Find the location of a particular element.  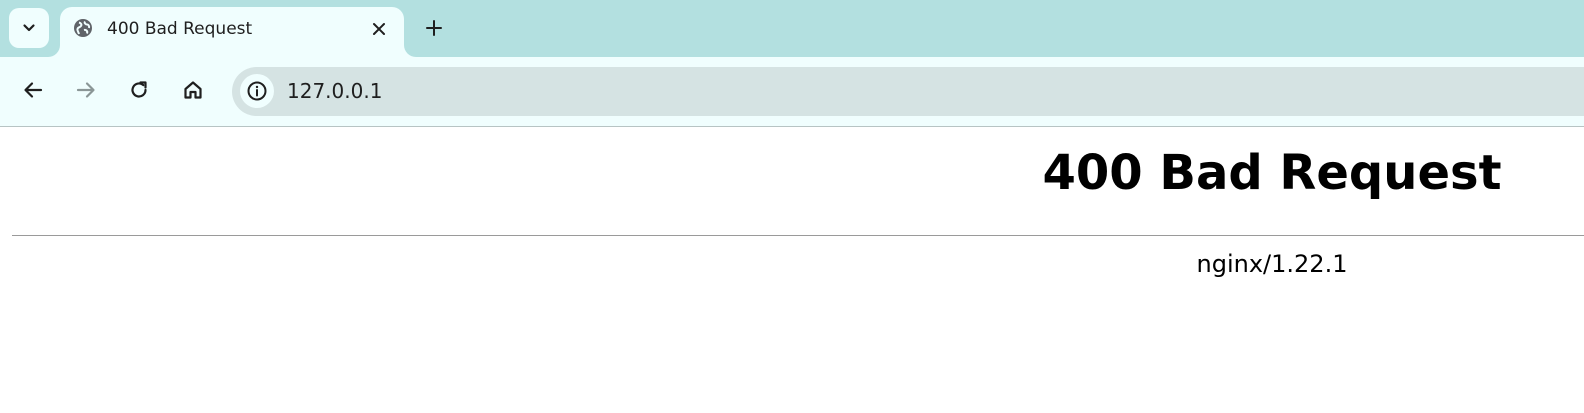

site-info-button is located at coordinates (257, 91).